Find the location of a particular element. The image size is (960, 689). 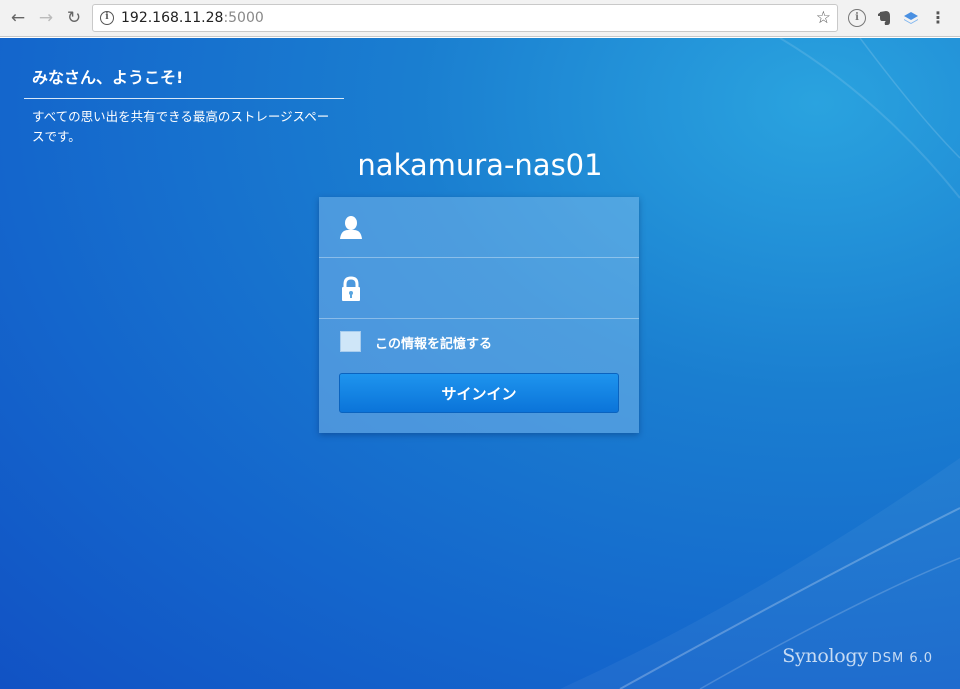

reload-icon: ↻ is located at coordinates (74, 18).